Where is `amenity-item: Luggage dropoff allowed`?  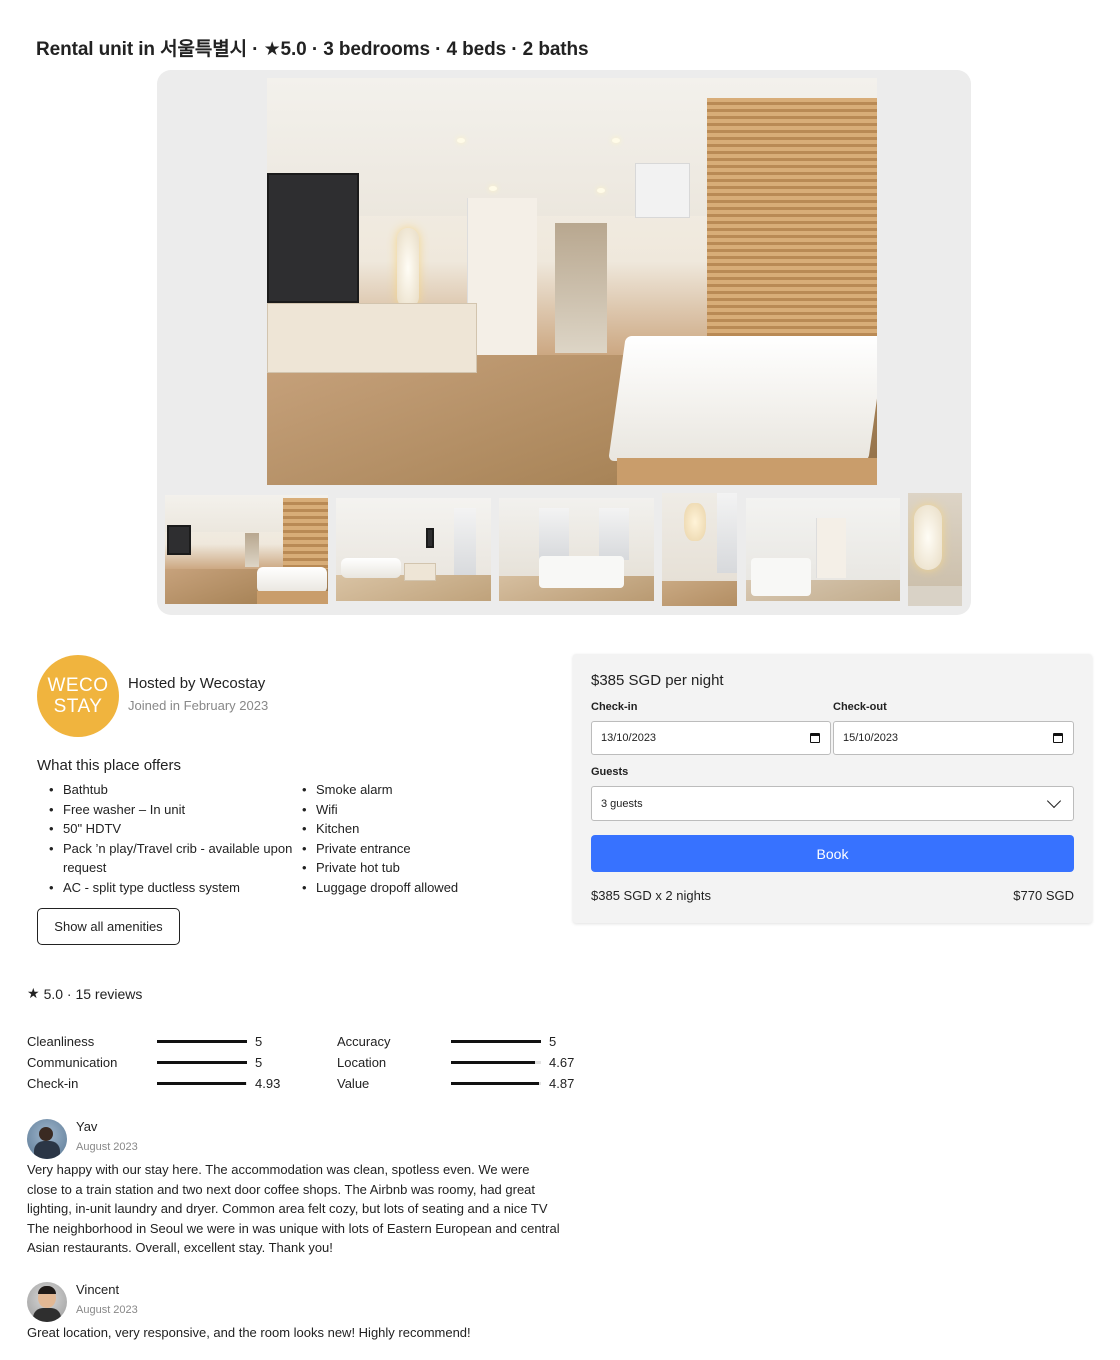
amenity-item: Luggage dropoff allowed is located at coordinates (410, 888).